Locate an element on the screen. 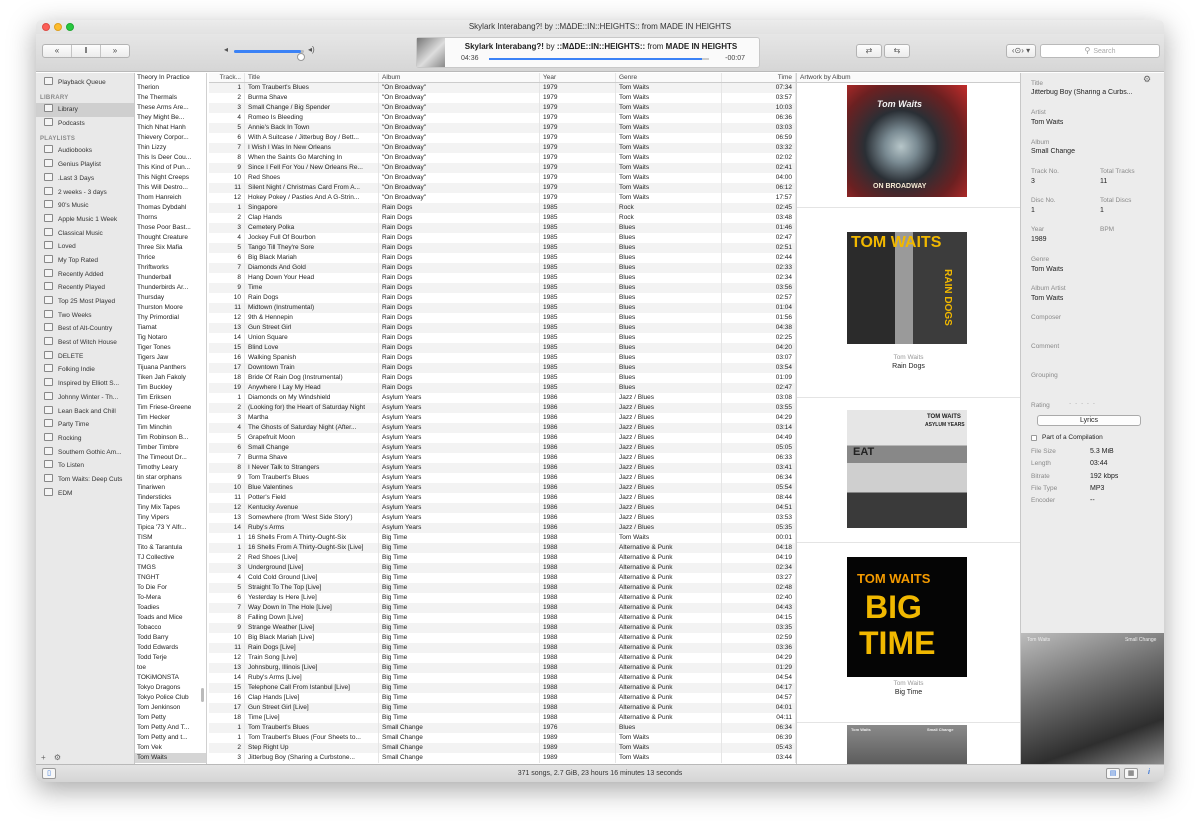  album-cover: TOM WAITS BIG TIME is located at coordinates (907, 617).